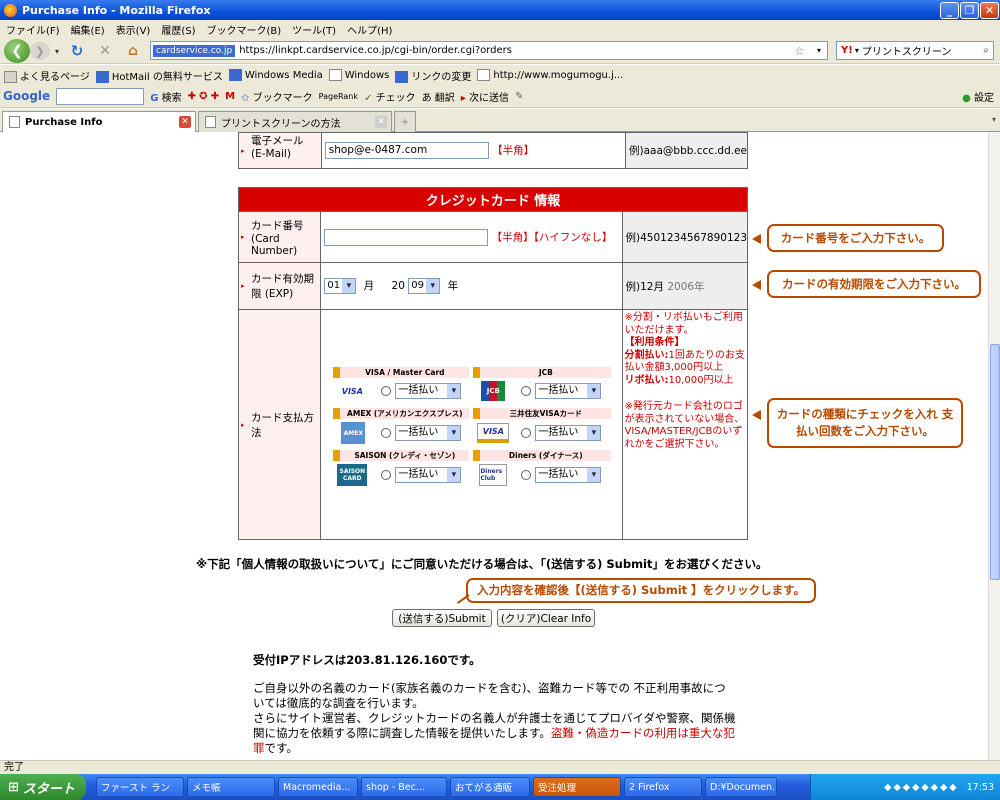 Image resolution: width=1000 pixels, height=800 pixels. Describe the element at coordinates (500, 120) in the screenshot. I see `tab-bar: Purchase Info ✕ プリントスクリーンの方法 ✕ + ▾` at that location.